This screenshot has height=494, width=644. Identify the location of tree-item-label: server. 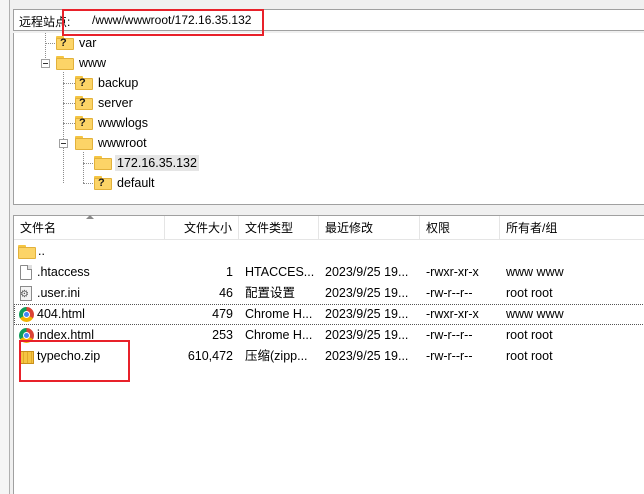
(115, 103).